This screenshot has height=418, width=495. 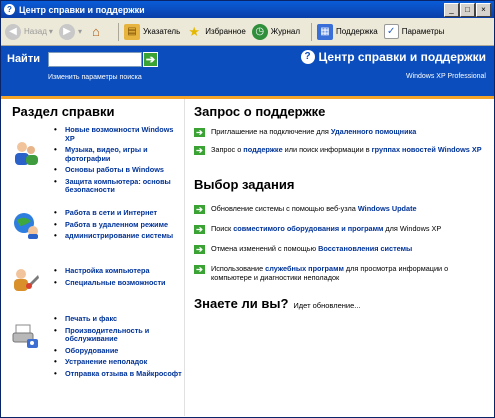 What do you see at coordinates (9, 9) in the screenshot?
I see `help-app-icon: ?` at bounding box center [9, 9].